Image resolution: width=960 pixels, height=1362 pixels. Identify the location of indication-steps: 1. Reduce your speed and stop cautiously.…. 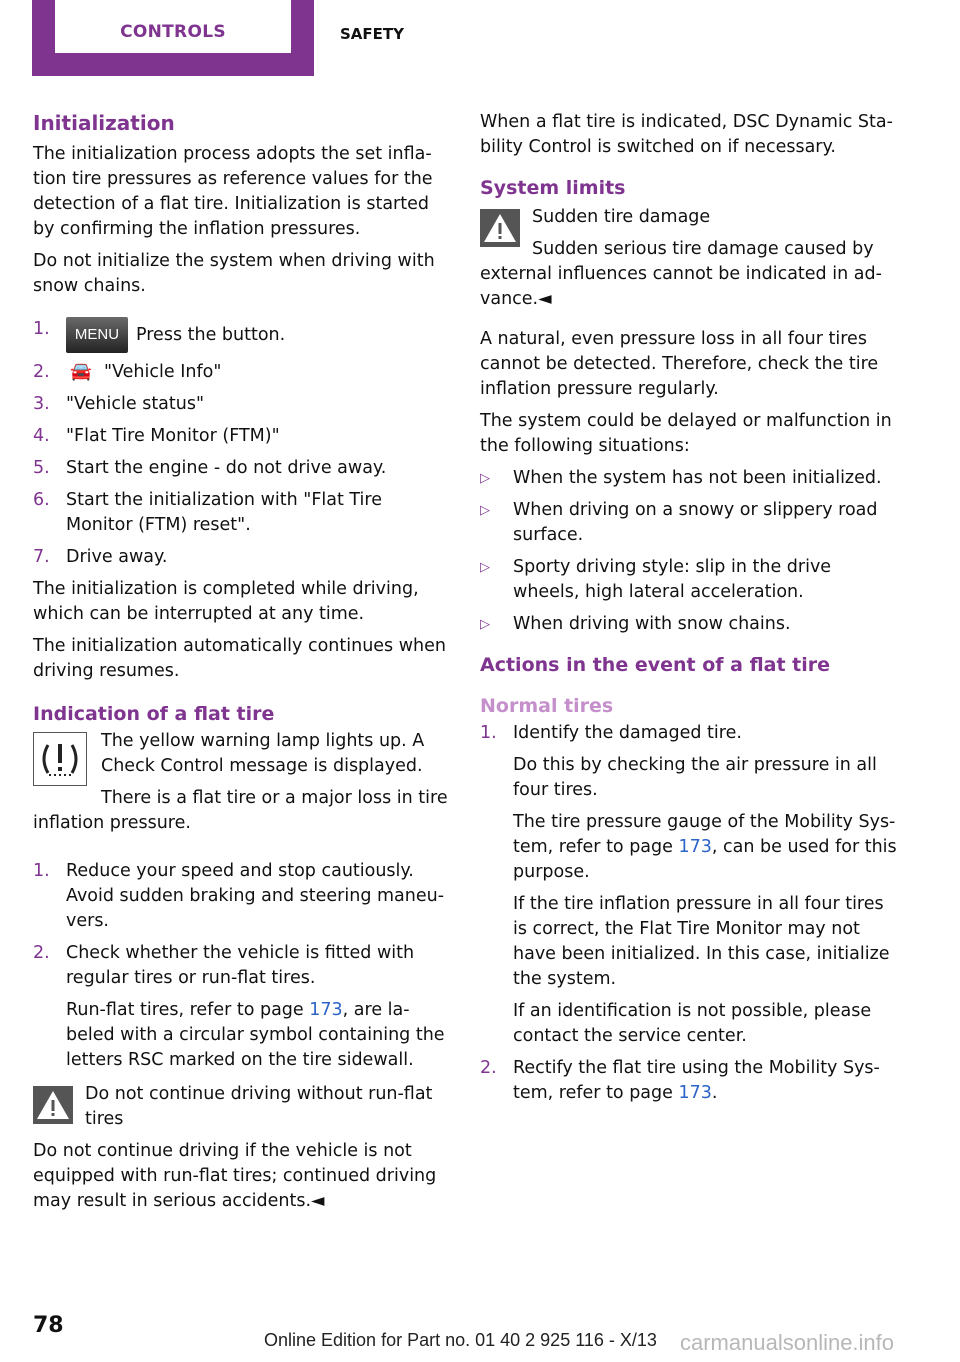
(243, 966).